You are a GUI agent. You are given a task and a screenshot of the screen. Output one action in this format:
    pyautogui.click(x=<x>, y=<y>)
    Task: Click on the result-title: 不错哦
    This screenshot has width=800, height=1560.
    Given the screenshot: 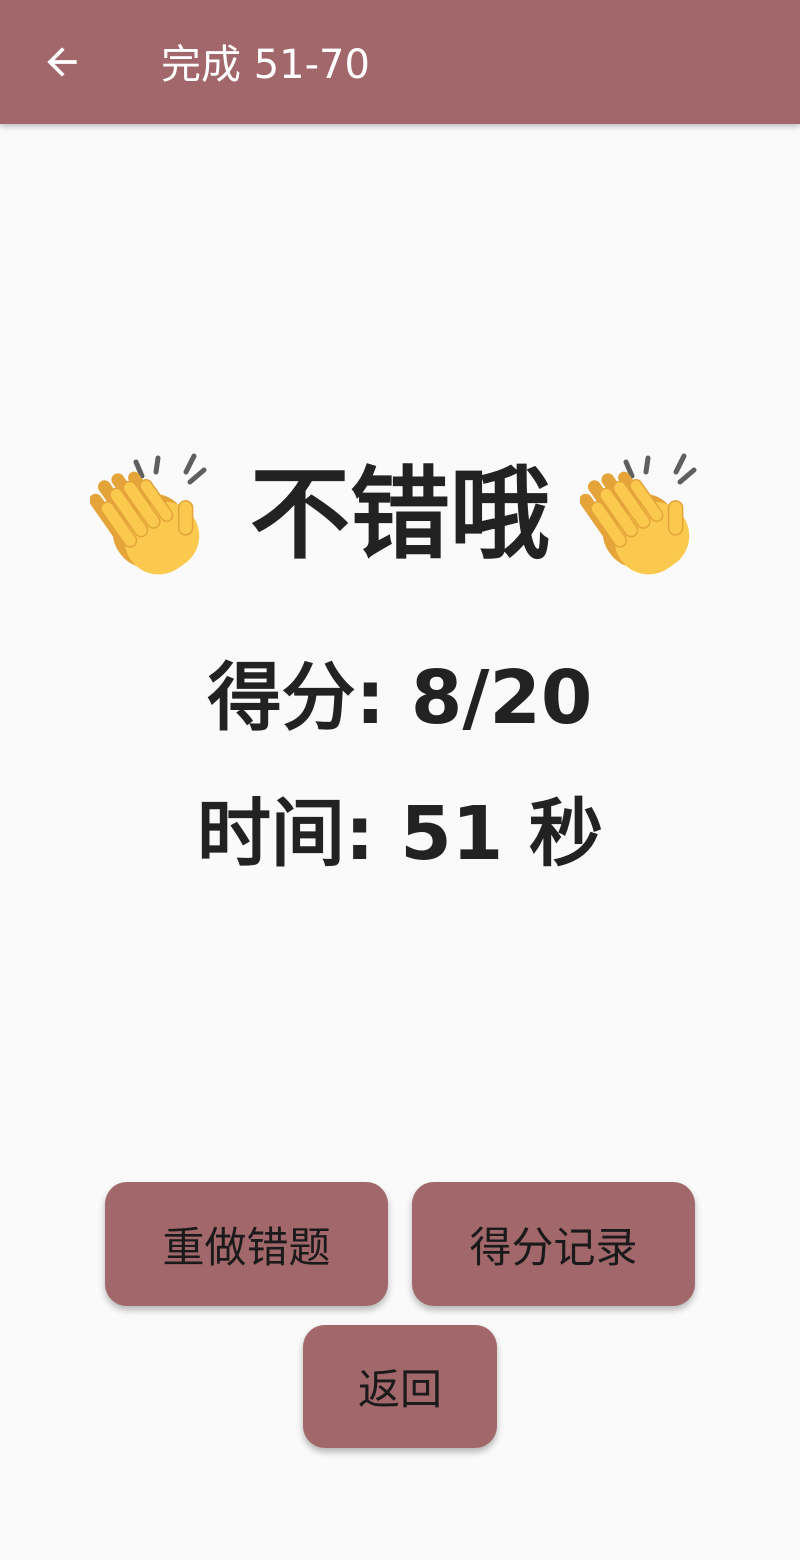 What is the action you would take?
    pyautogui.click(x=400, y=514)
    